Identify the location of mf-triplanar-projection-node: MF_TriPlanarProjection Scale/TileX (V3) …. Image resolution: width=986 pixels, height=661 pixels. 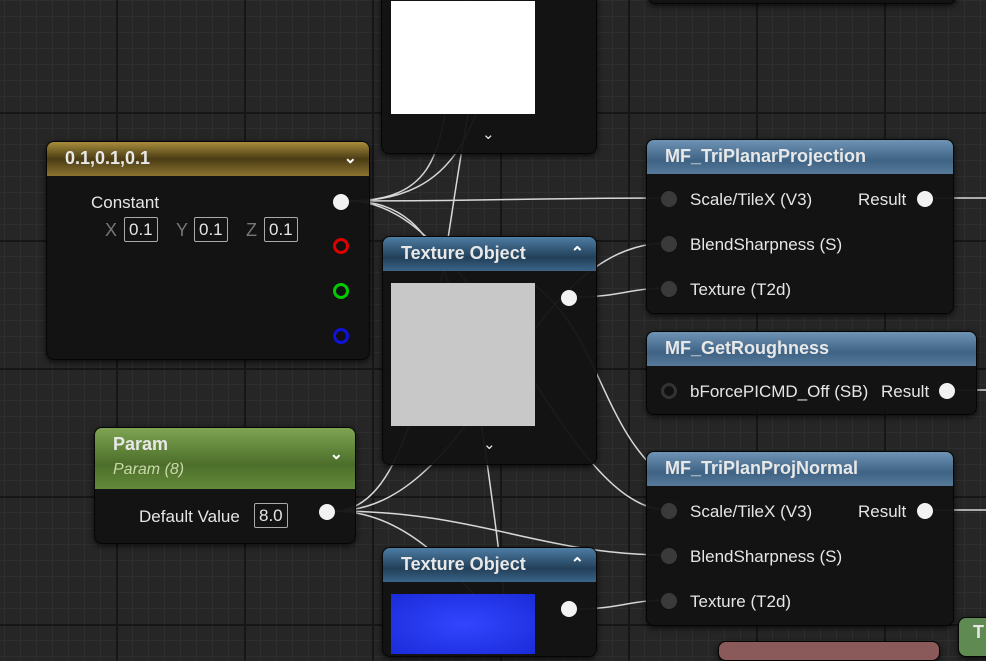
(800, 226).